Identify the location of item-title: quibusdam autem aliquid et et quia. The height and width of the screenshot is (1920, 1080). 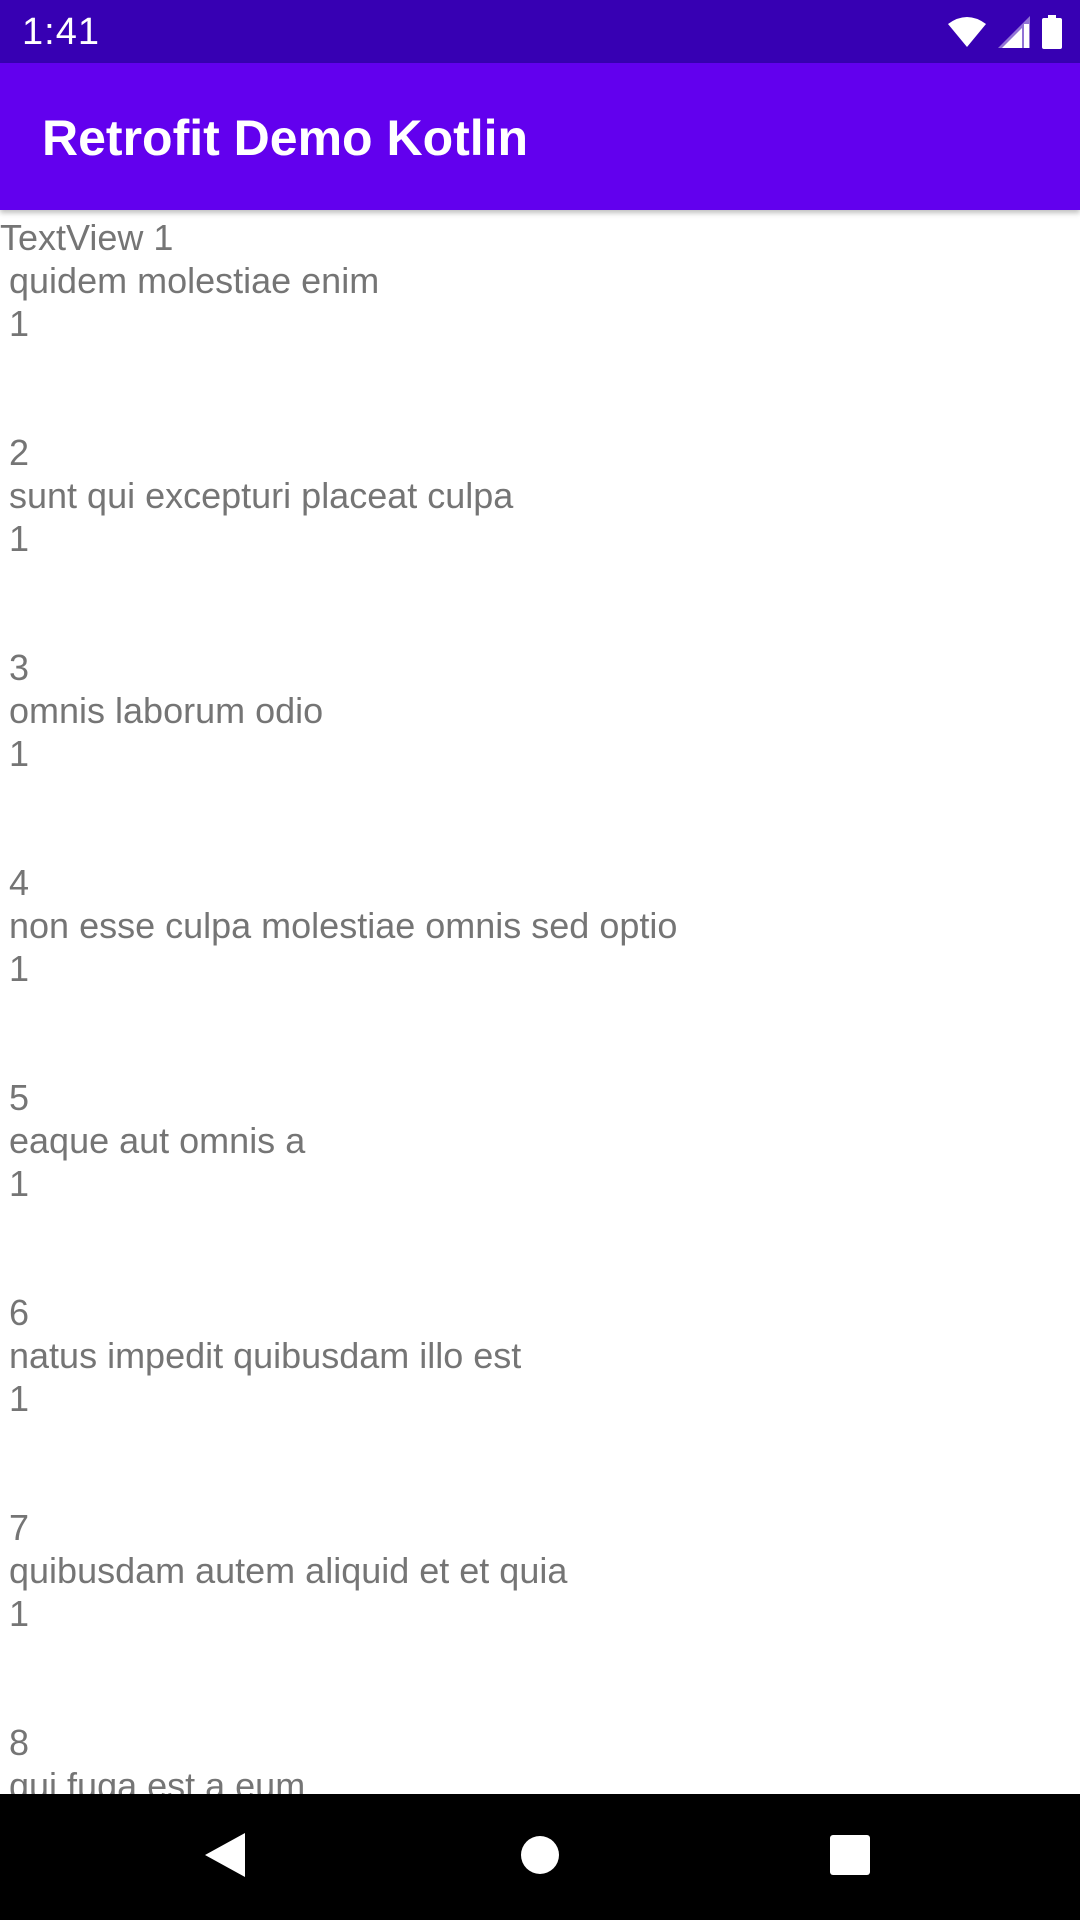
(288, 1570).